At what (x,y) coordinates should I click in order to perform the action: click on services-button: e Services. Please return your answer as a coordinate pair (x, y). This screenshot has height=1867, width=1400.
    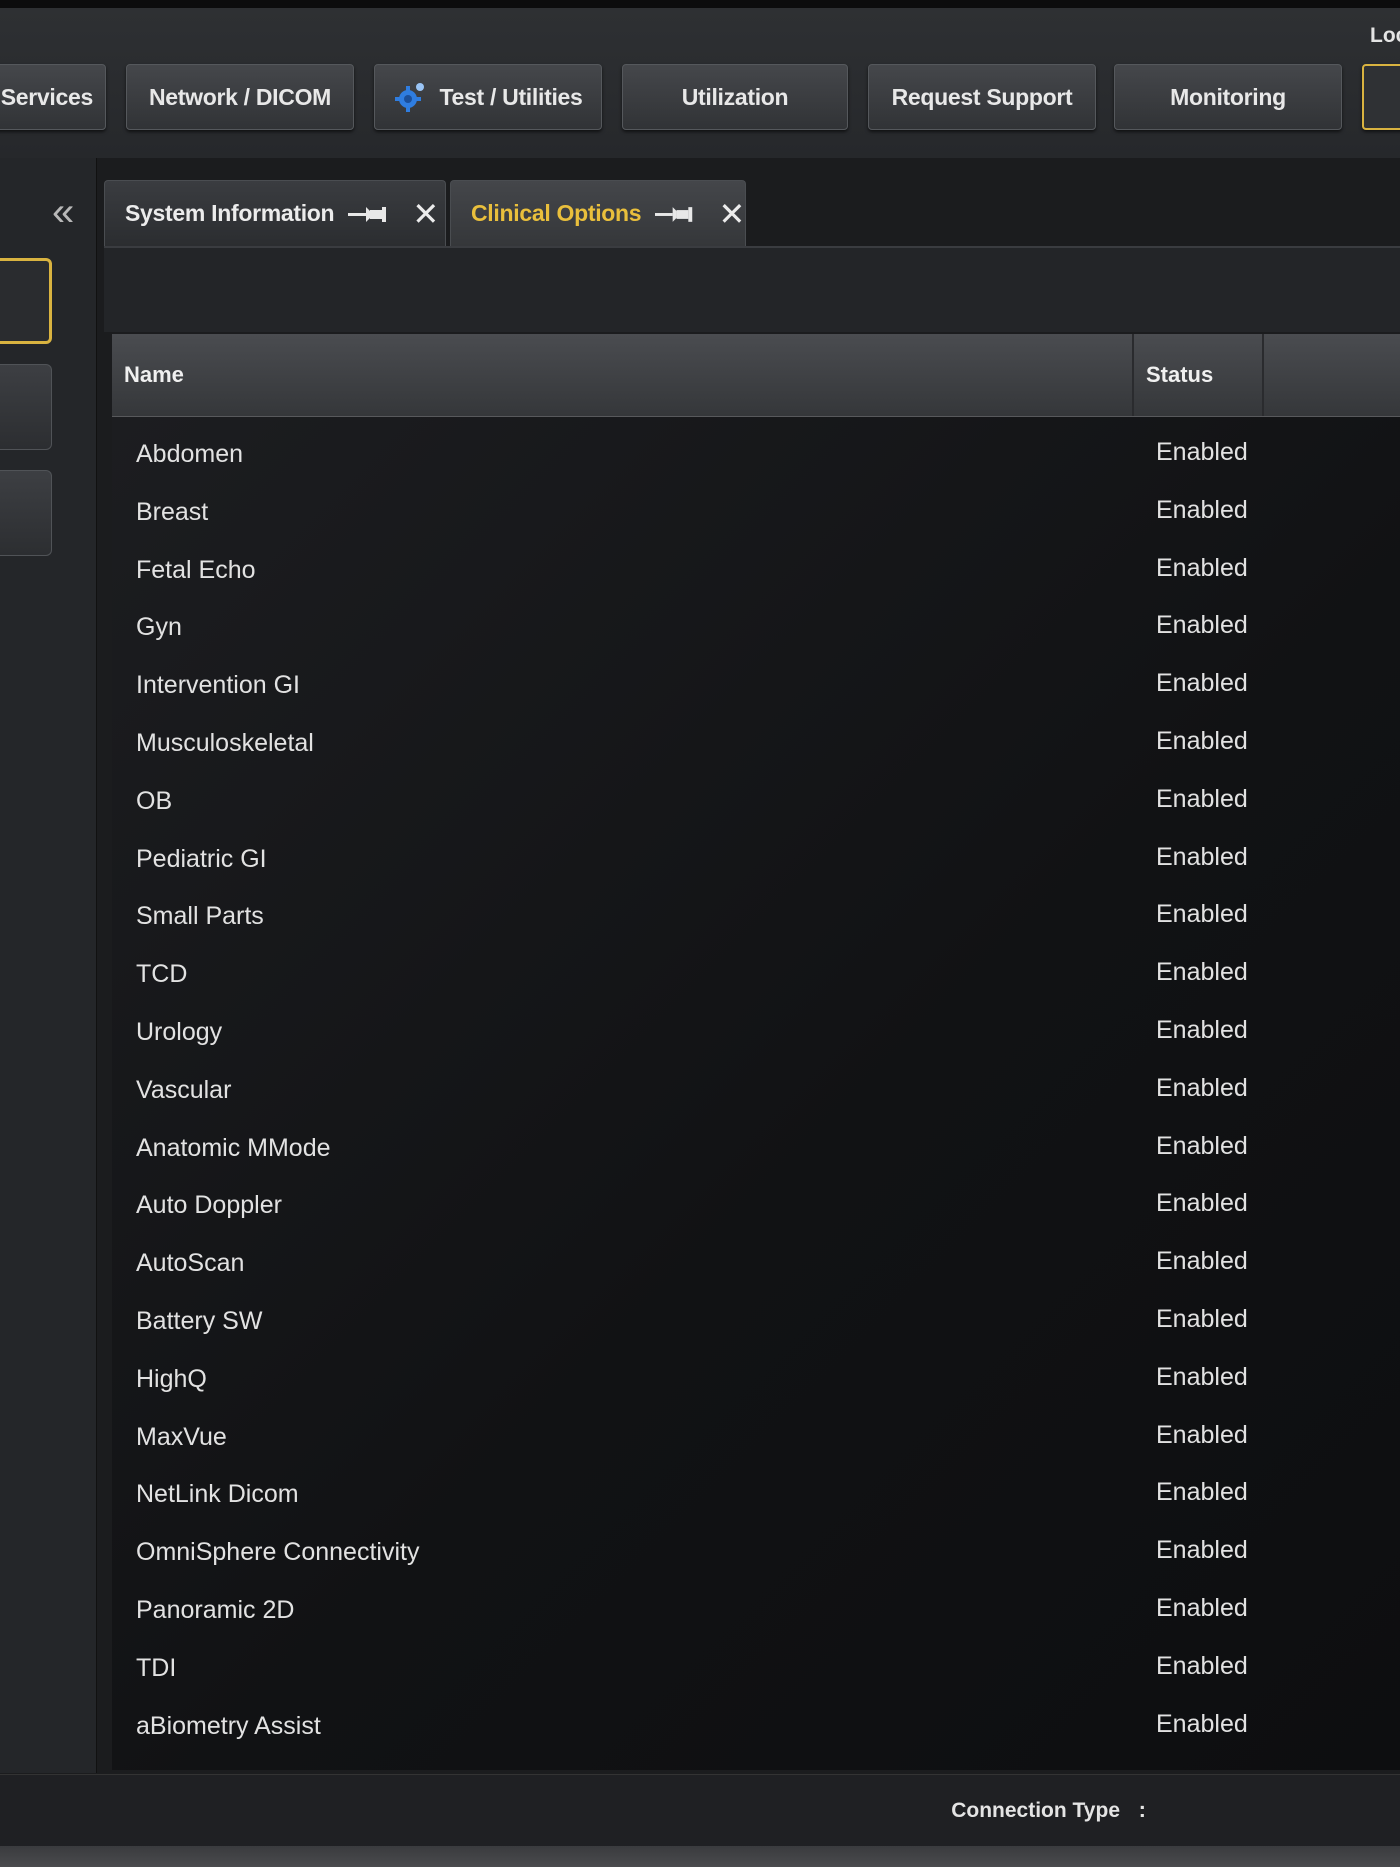
    Looking at the image, I should click on (53, 97).